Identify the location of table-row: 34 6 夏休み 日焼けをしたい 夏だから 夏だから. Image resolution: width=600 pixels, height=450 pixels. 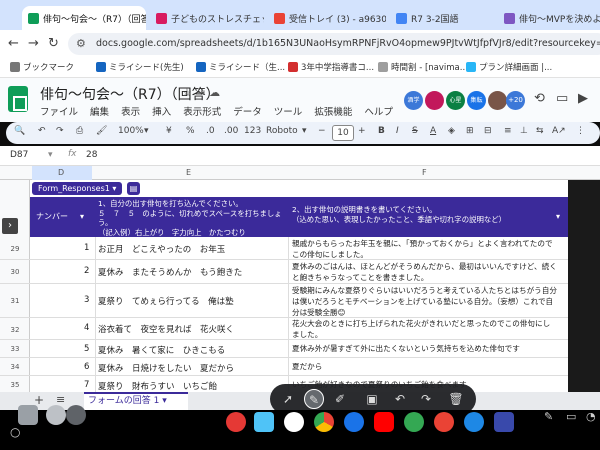
(284, 367).